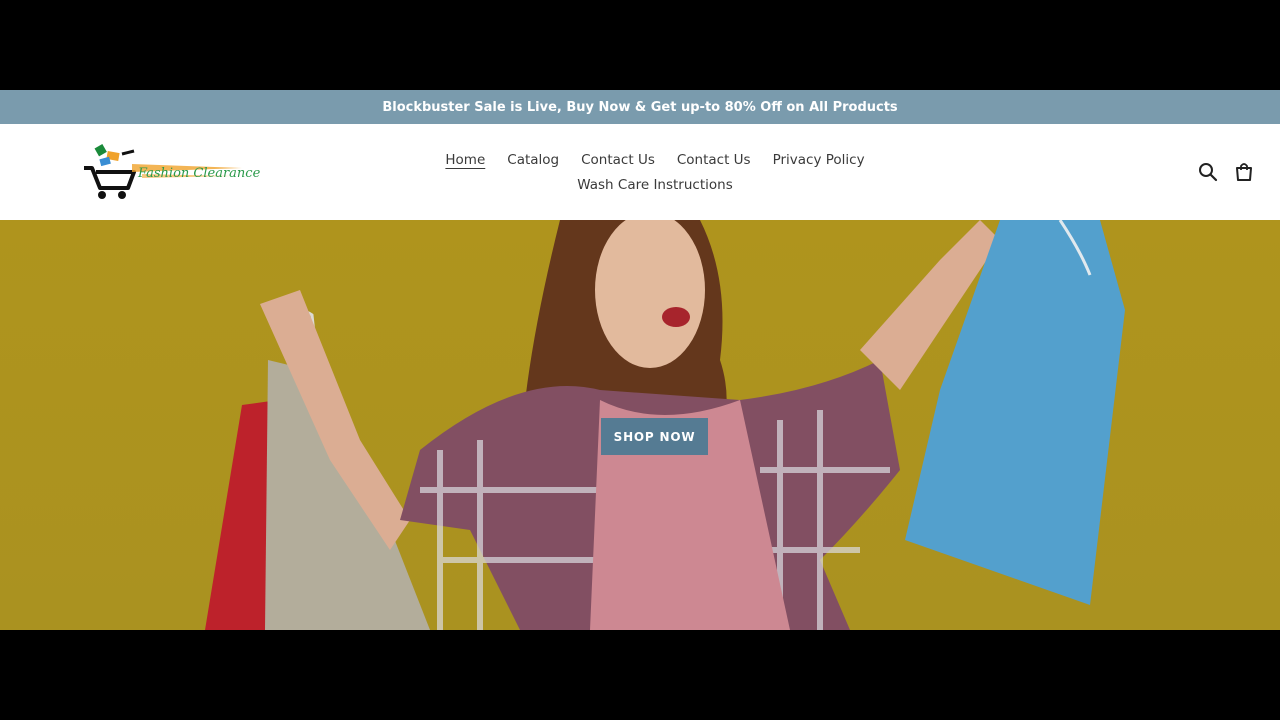 This screenshot has width=1280, height=720. Describe the element at coordinates (533, 160) in the screenshot. I see `nav-link-catalog: Catalog` at that location.